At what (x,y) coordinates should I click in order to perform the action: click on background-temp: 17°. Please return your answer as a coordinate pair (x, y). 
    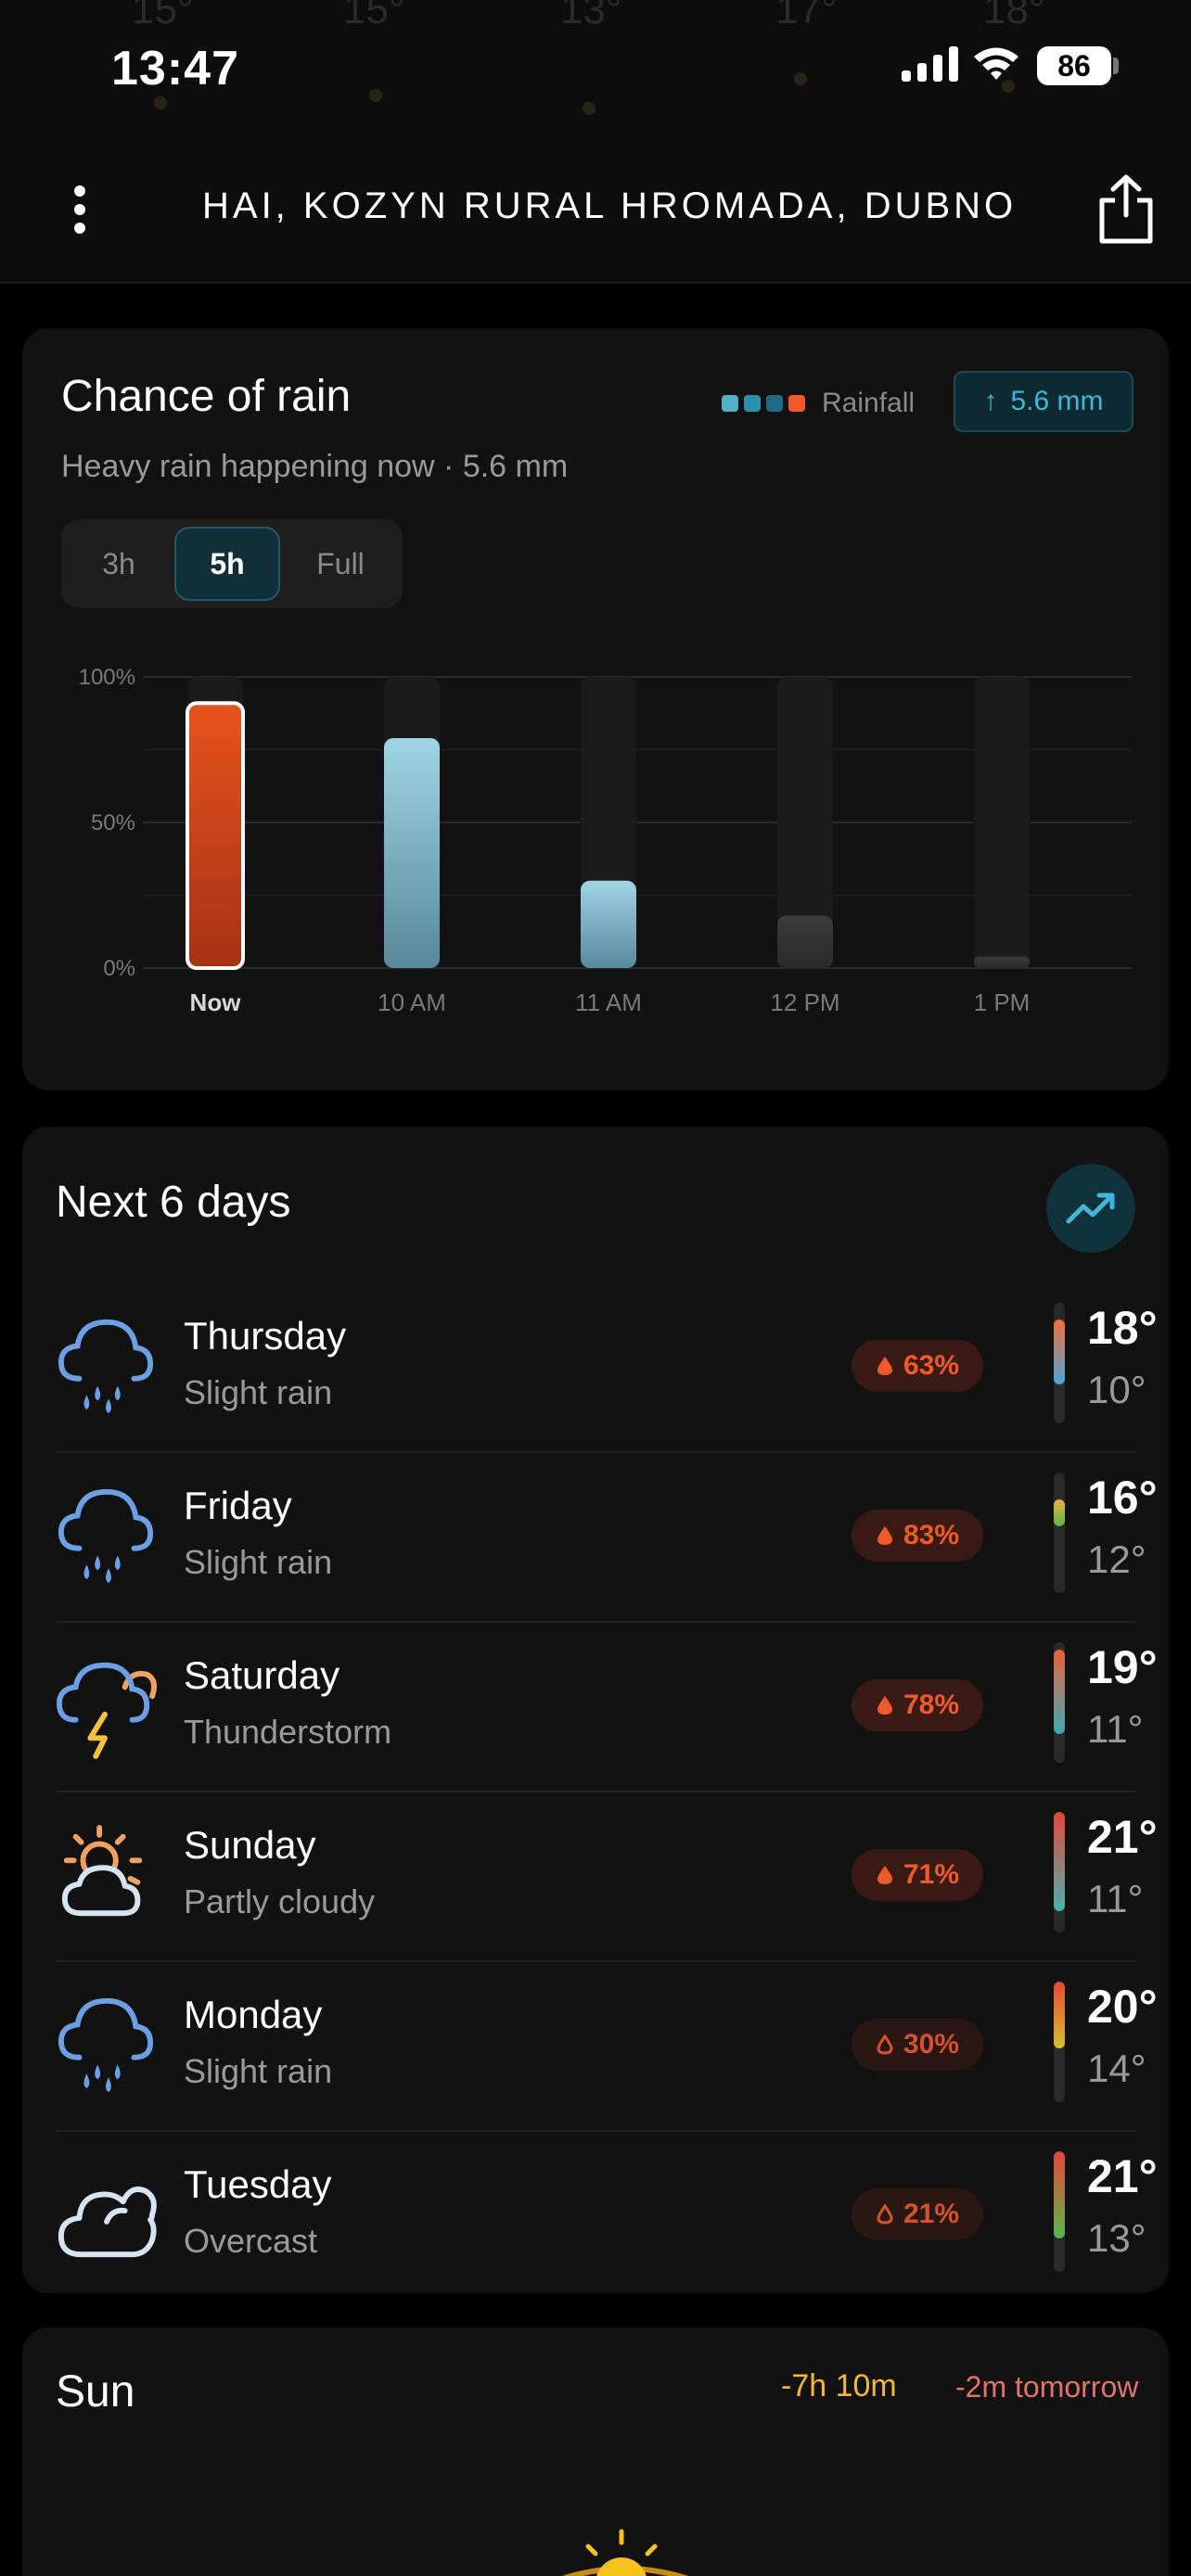
    Looking at the image, I should click on (806, 16).